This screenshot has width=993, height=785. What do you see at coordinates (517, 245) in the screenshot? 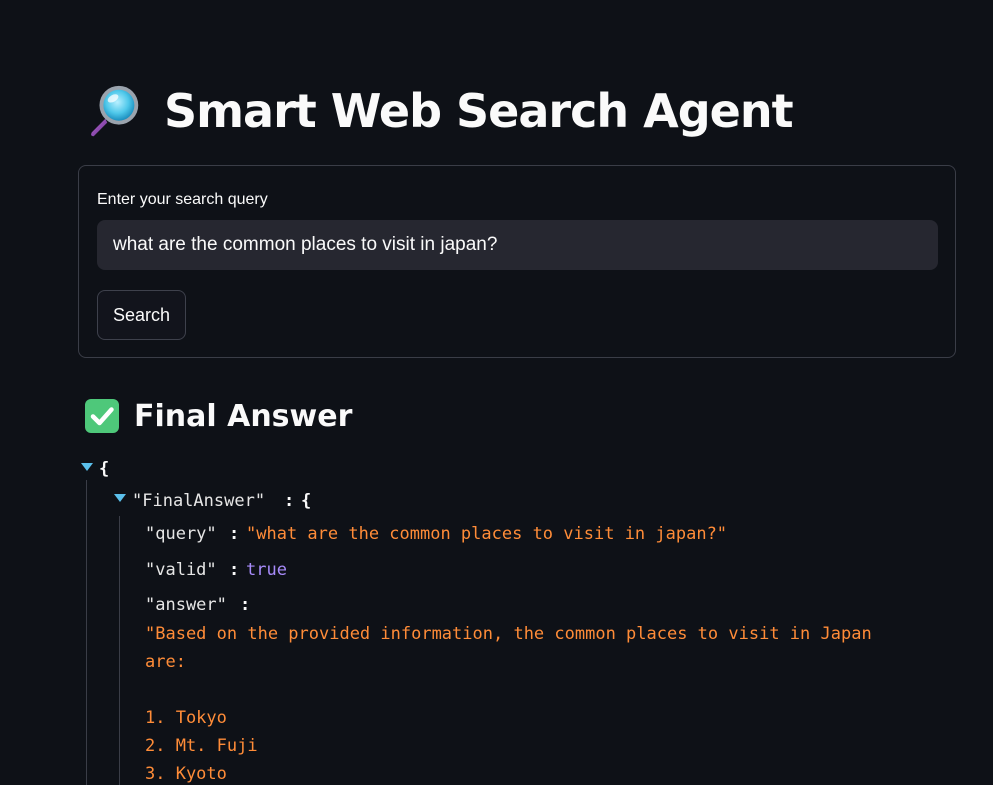
I see `search-input` at bounding box center [517, 245].